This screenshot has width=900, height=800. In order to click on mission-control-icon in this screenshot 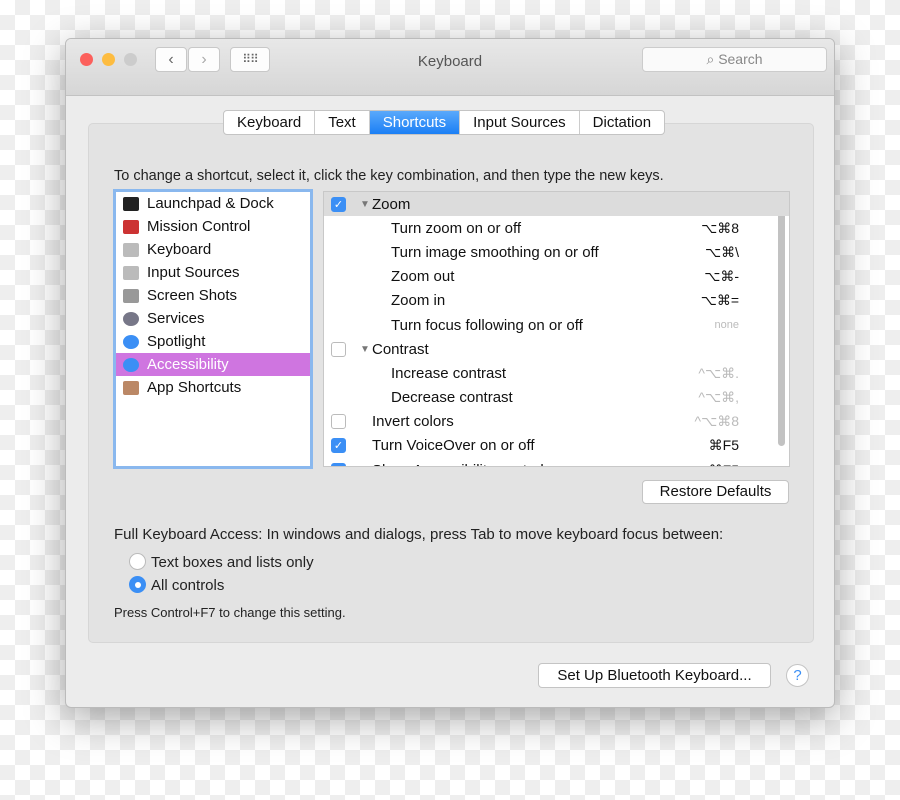, I will do `click(131, 226)`.